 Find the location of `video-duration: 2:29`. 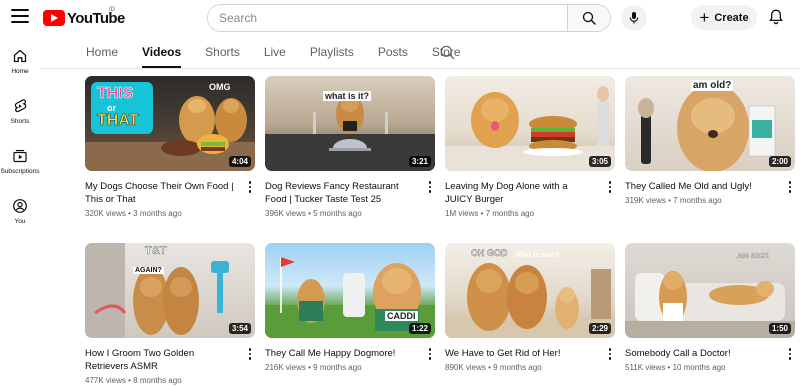

video-duration: 2:29 is located at coordinates (599, 328).